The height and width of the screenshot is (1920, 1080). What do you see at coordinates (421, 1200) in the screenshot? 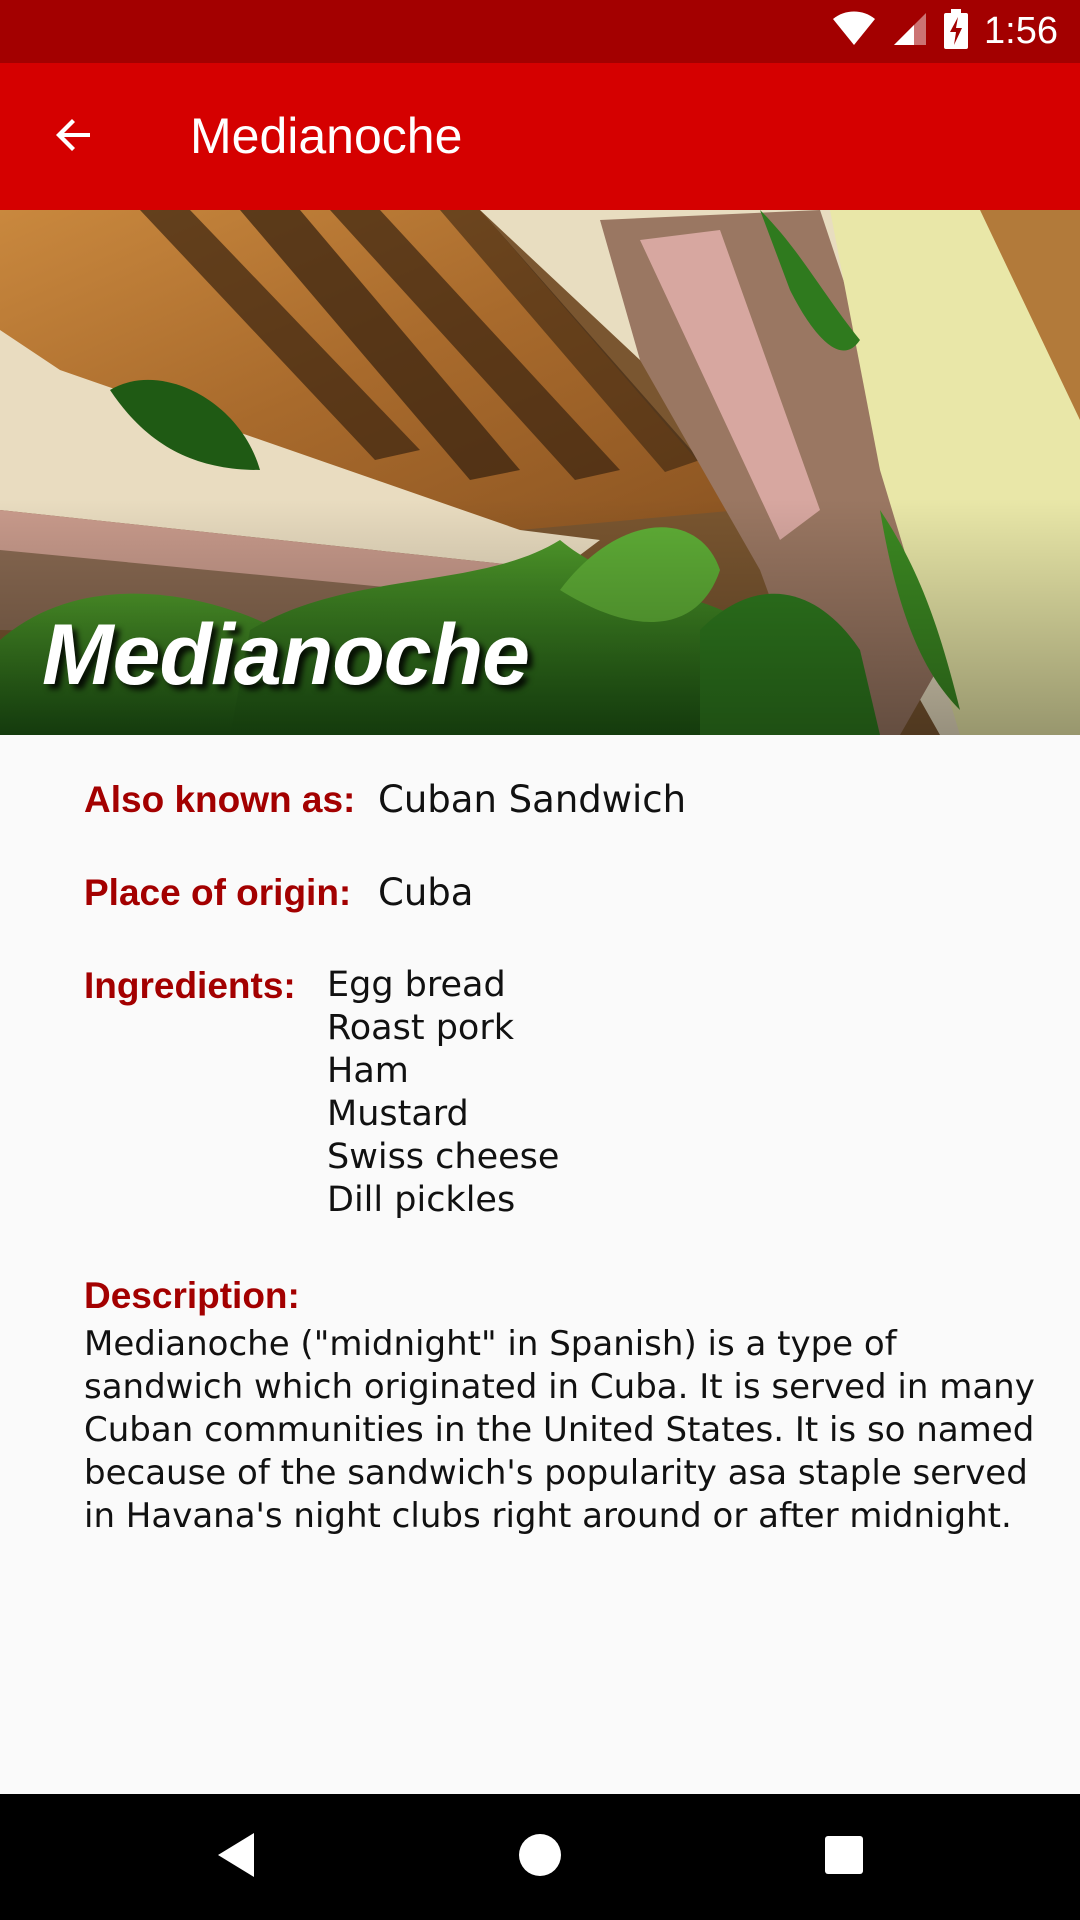
I see `ingredient-item: Dill pickles` at bounding box center [421, 1200].